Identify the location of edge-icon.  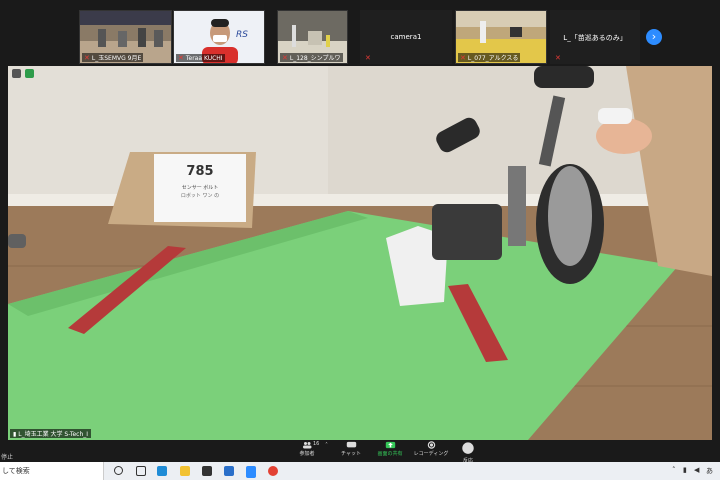
(162, 471).